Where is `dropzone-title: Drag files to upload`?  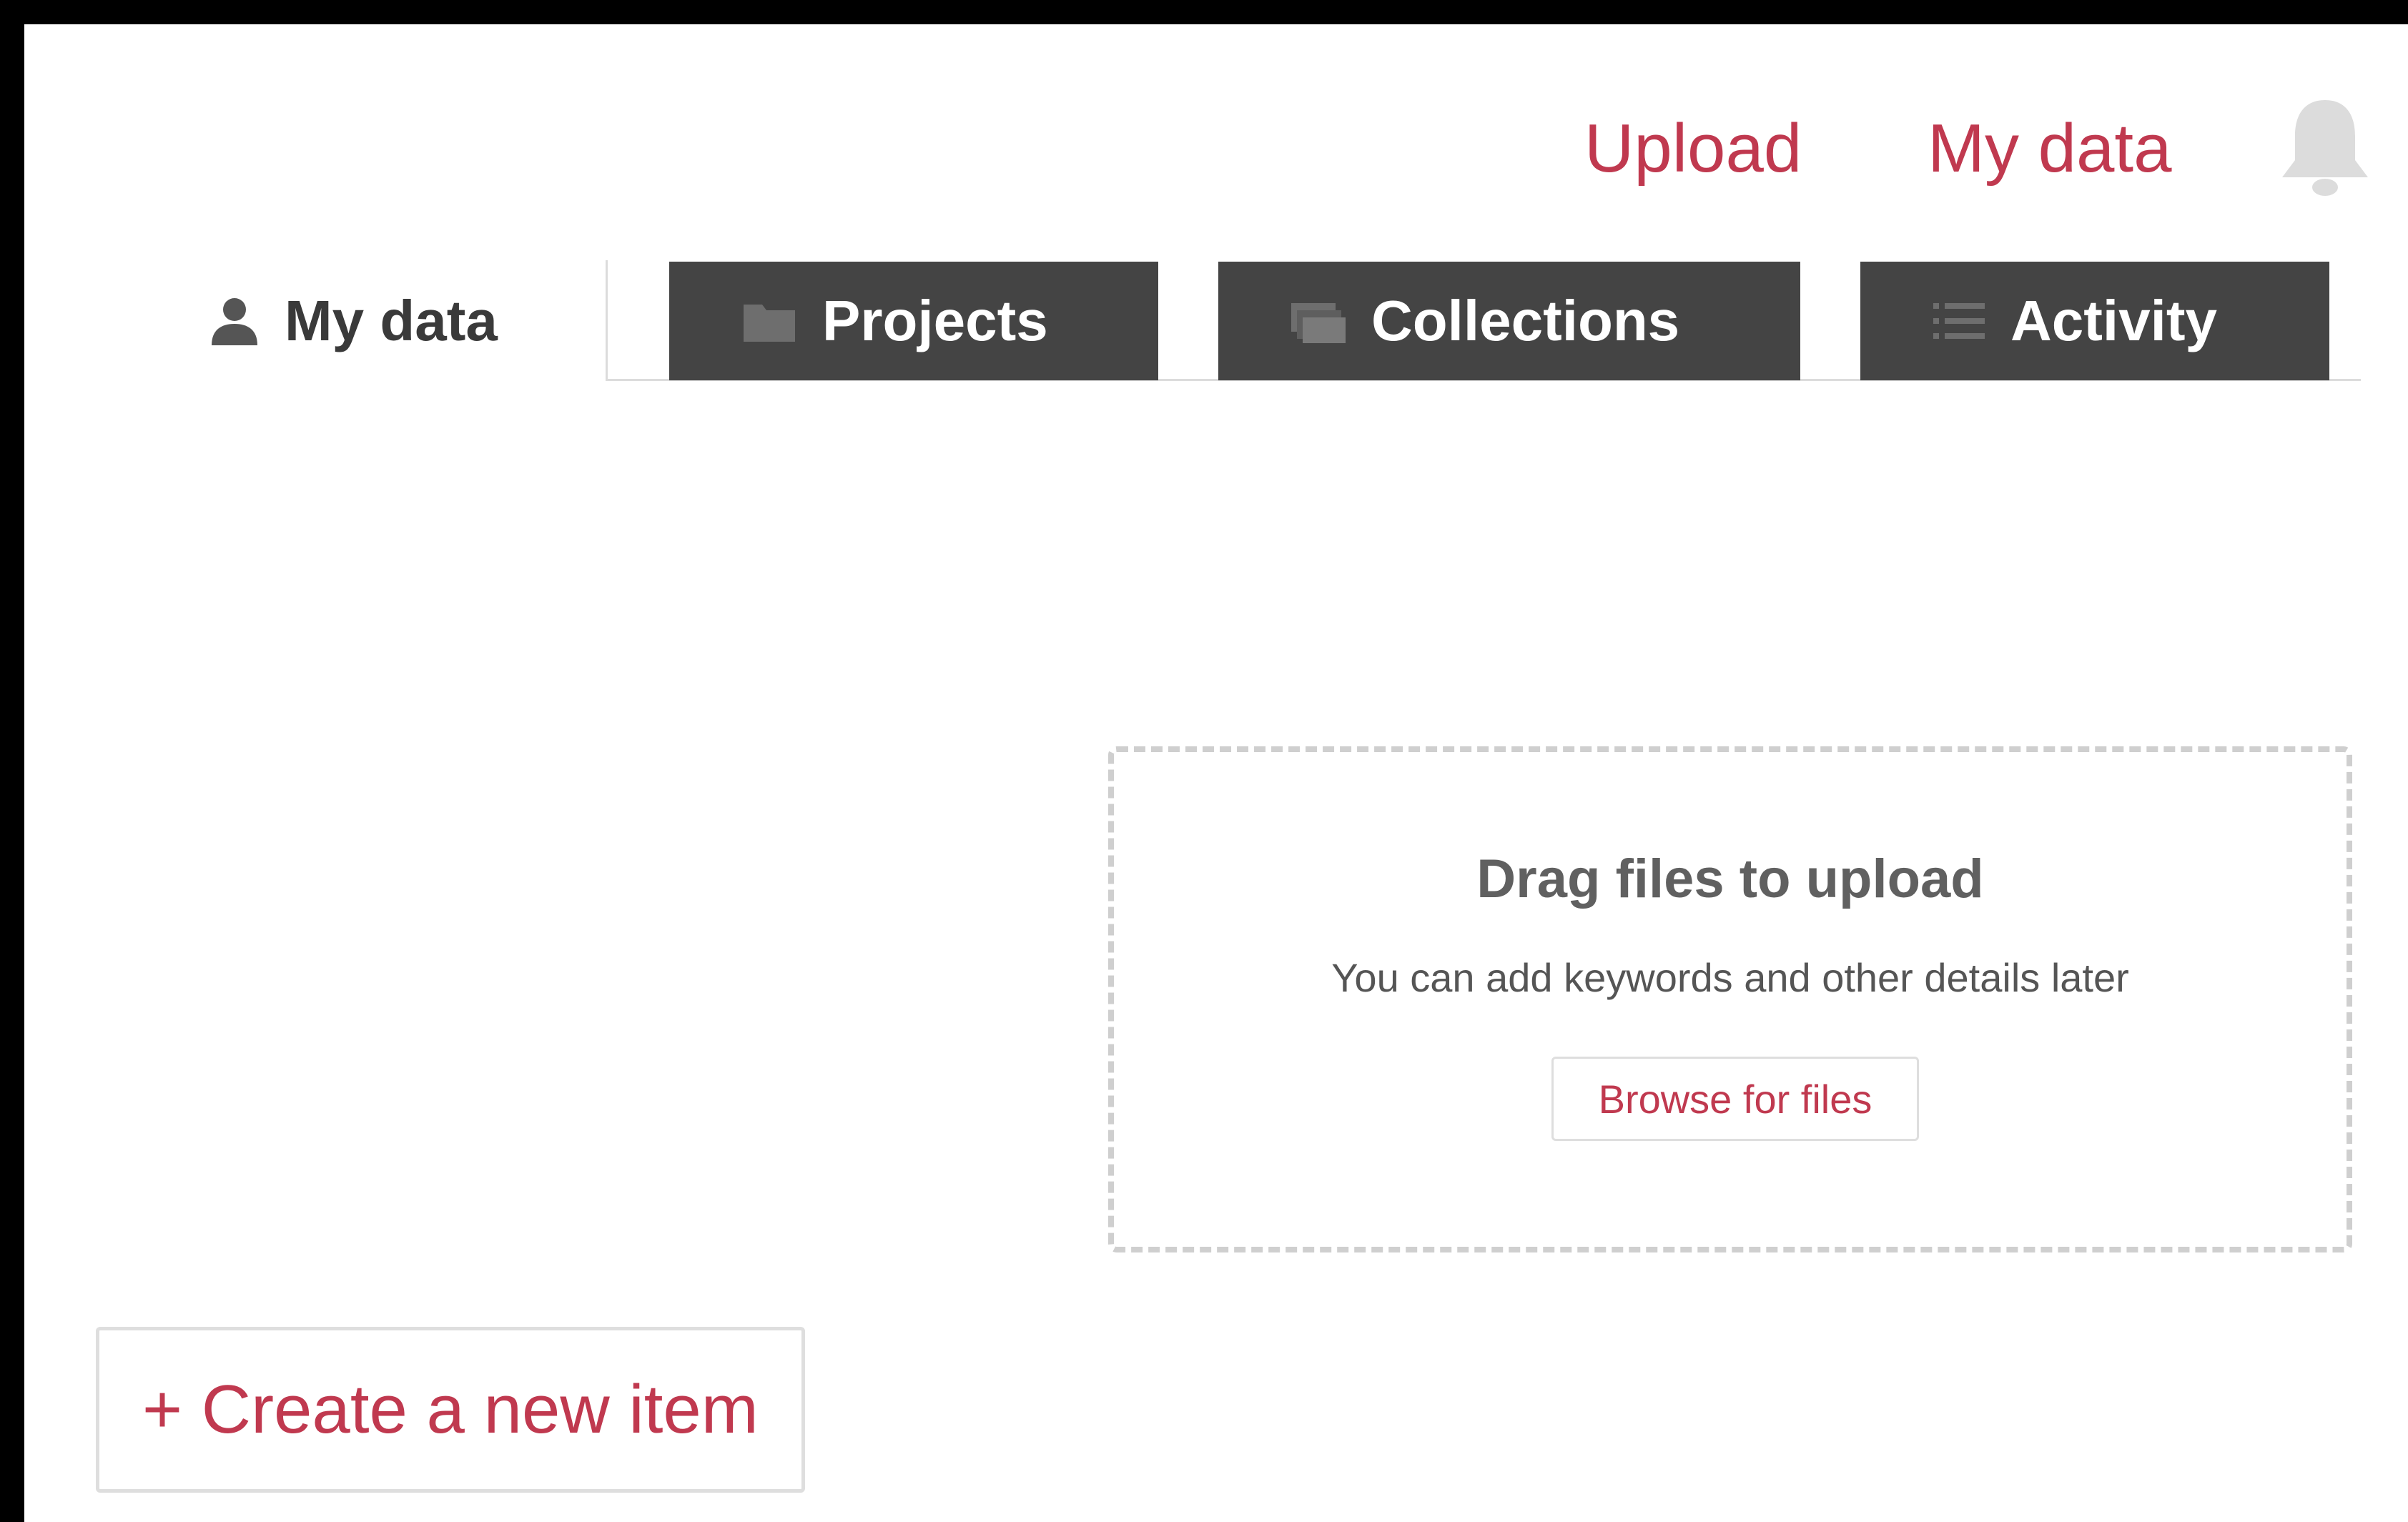
dropzone-title: Drag files to upload is located at coordinates (1730, 879).